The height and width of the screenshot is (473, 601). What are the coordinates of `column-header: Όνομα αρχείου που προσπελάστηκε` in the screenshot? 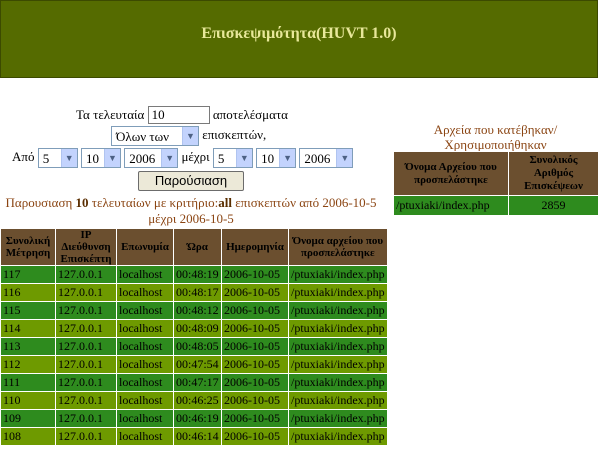 It's located at (338, 247).